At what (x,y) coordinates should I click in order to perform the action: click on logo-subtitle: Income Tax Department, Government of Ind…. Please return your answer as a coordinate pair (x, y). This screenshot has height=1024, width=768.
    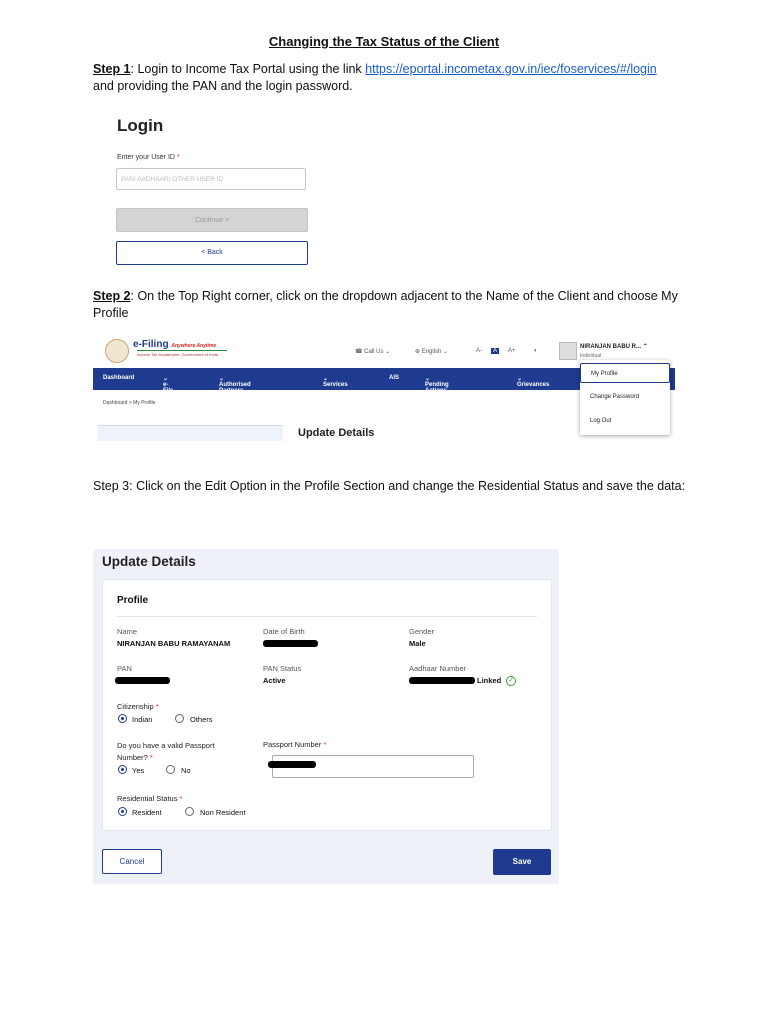
    Looking at the image, I should click on (177, 354).